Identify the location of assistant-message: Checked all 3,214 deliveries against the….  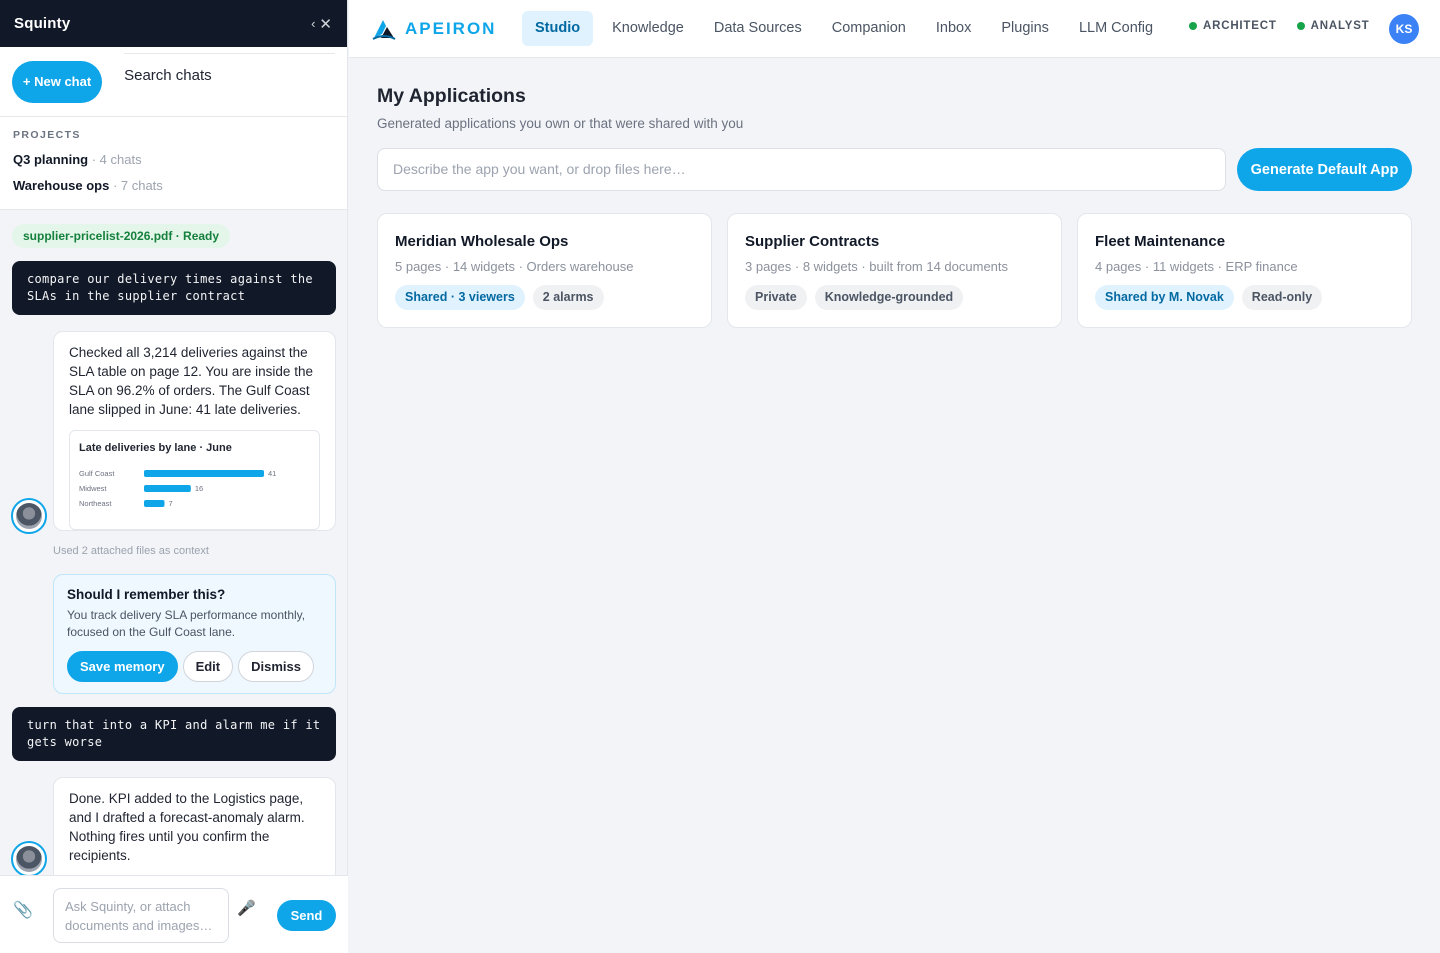
(194, 431).